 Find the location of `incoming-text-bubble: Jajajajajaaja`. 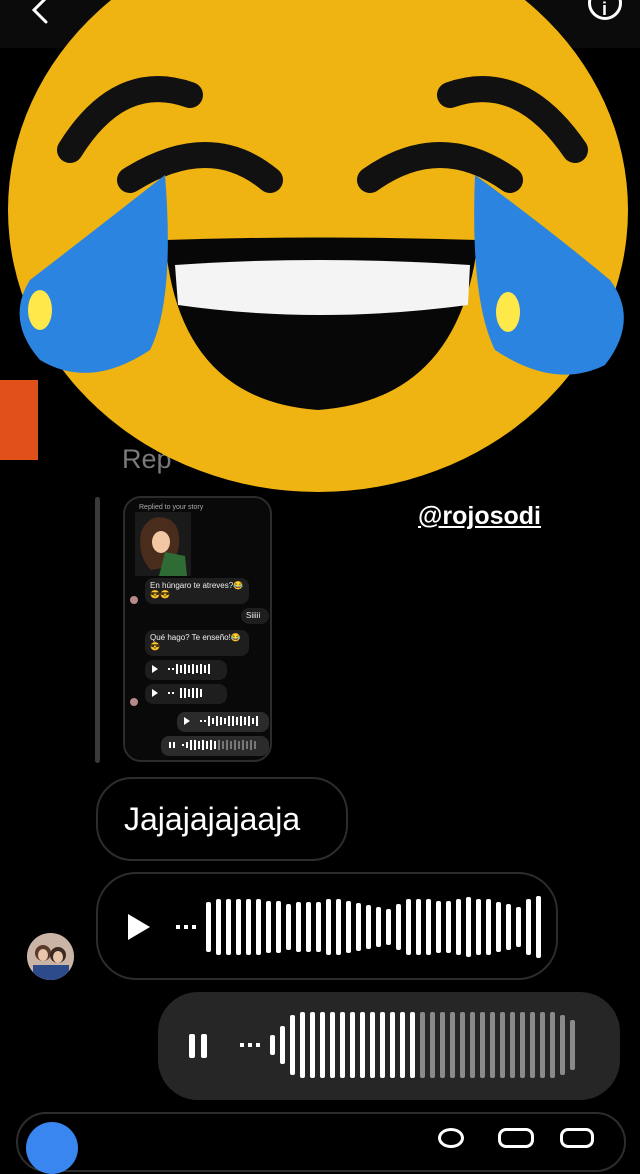

incoming-text-bubble: Jajajajajaaja is located at coordinates (222, 819).